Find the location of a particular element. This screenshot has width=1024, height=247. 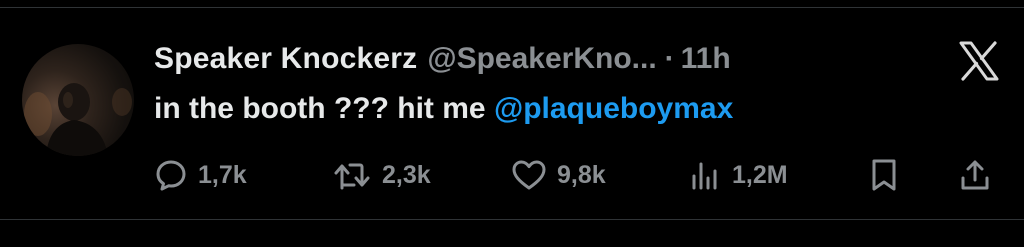

retweet-button: 2,3k is located at coordinates (381, 175).